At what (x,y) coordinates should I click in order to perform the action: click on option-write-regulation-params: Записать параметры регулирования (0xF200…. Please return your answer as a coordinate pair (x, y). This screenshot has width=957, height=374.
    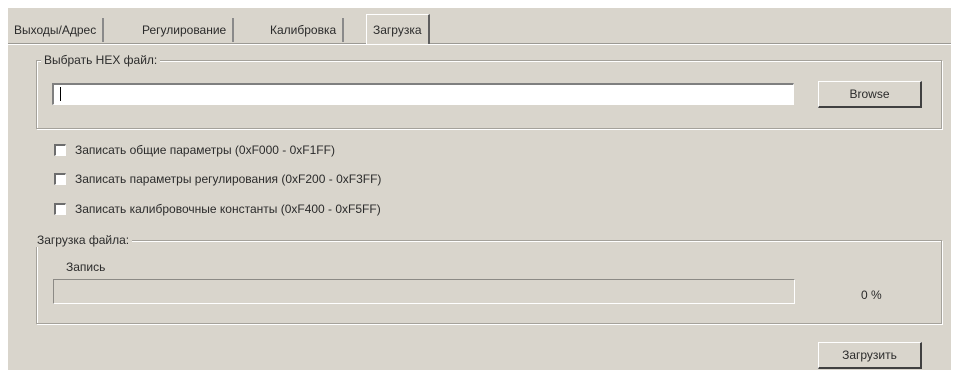
    Looking at the image, I should click on (217, 179).